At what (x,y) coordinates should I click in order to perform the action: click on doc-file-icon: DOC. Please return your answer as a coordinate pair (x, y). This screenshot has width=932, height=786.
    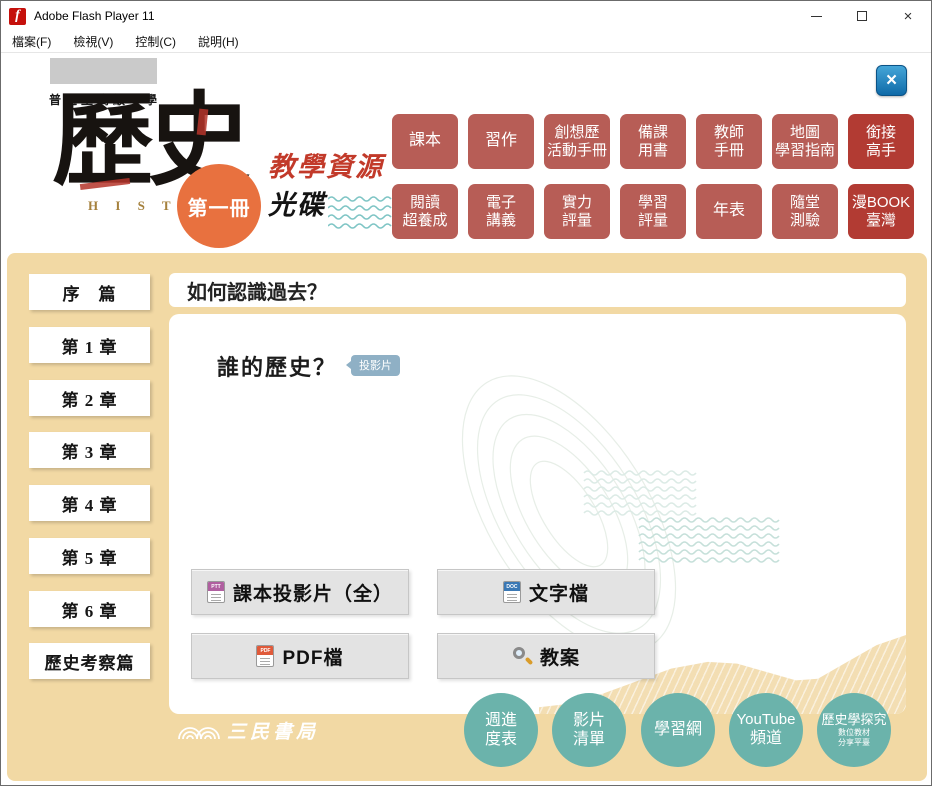
    Looking at the image, I should click on (511, 592).